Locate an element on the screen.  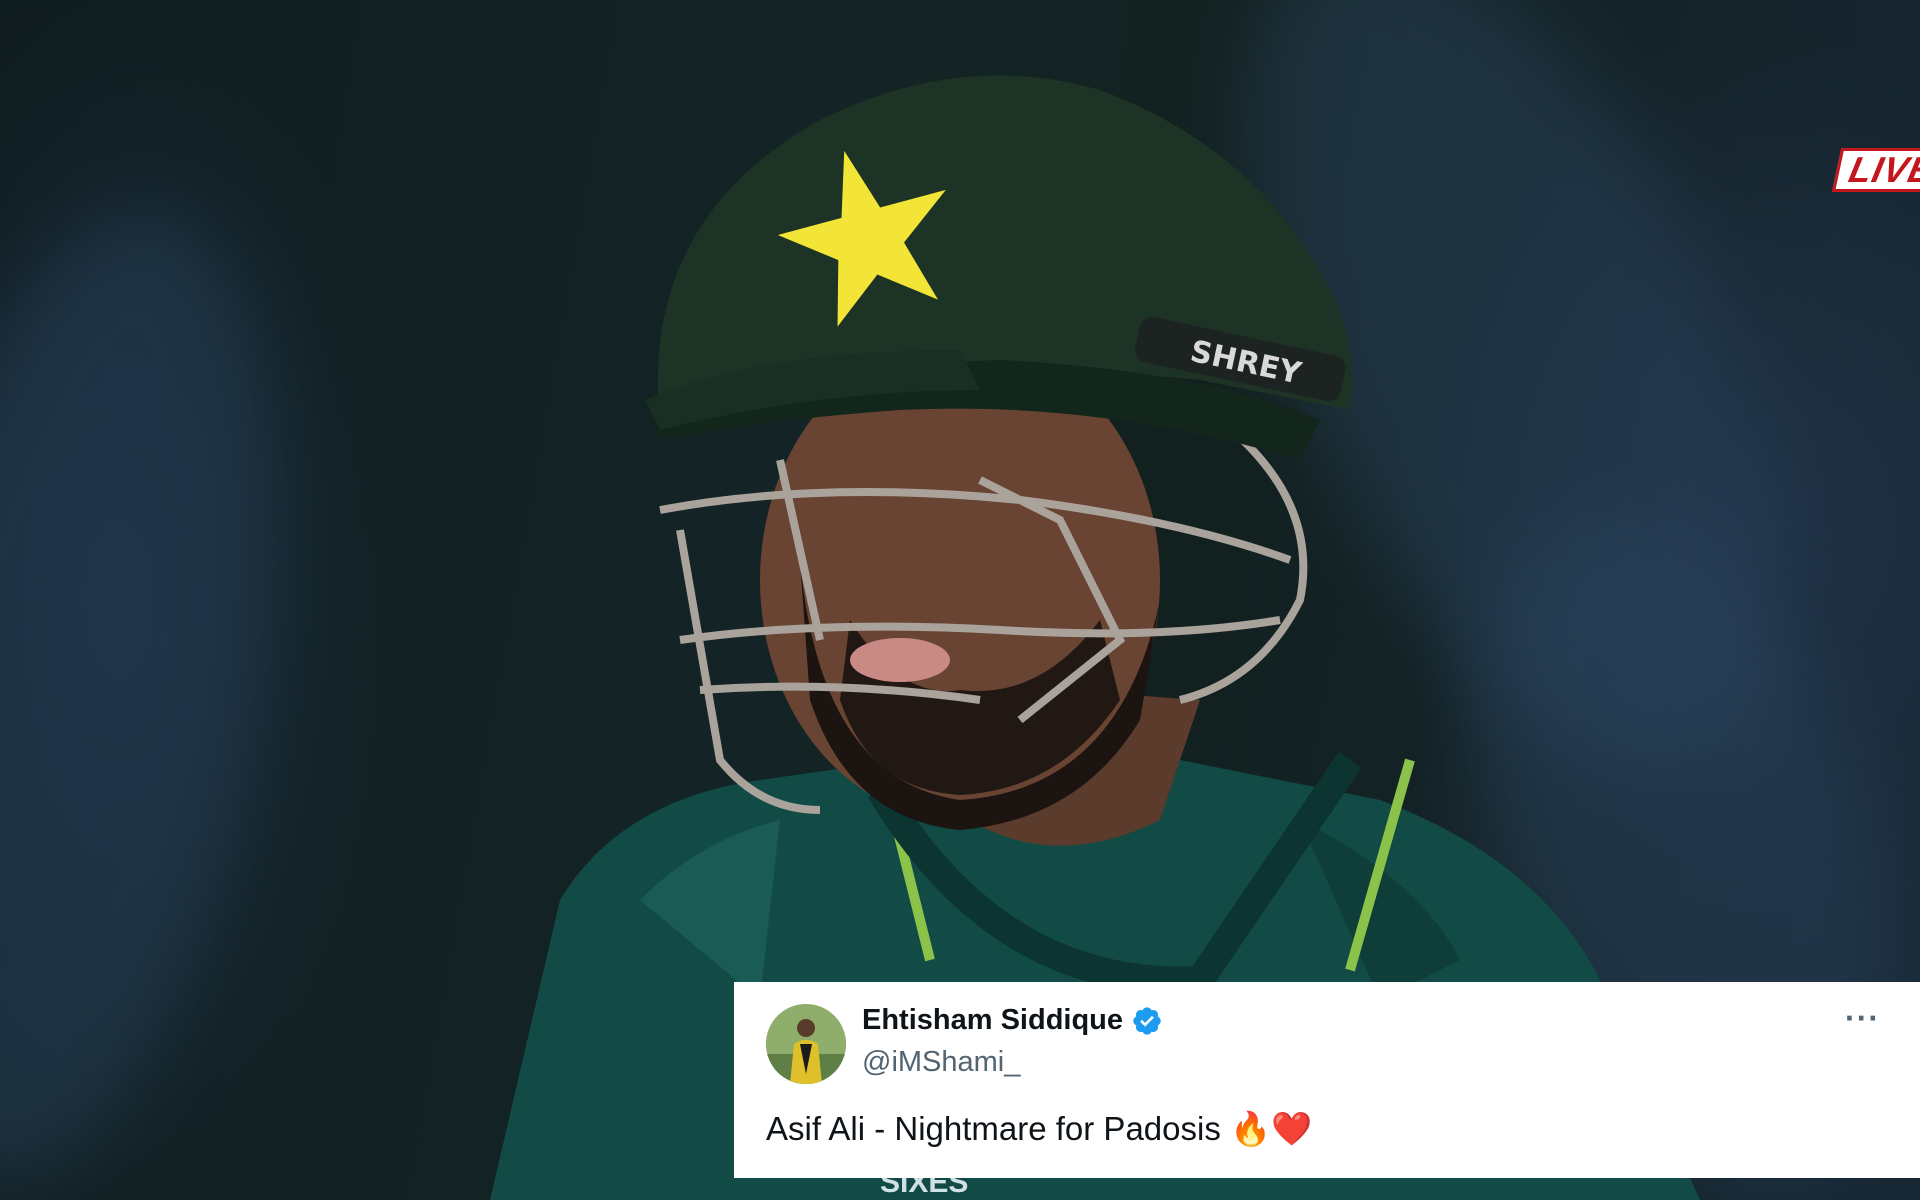
avatar is located at coordinates (806, 1044).